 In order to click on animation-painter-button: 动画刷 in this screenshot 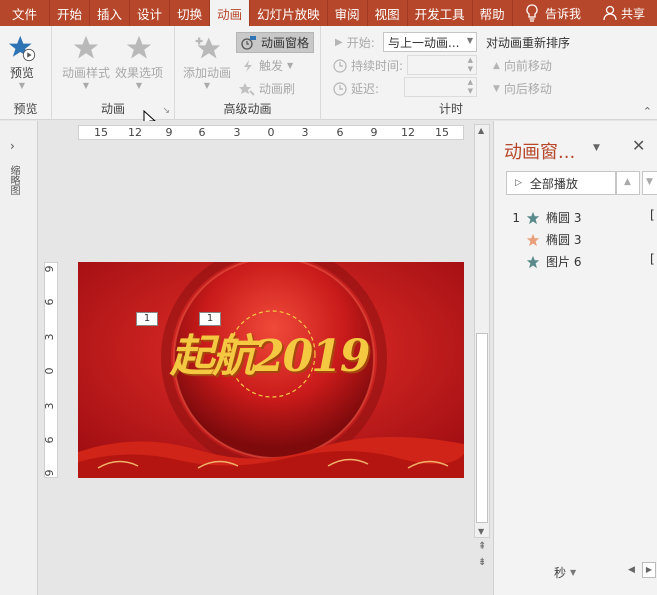, I will do `click(267, 88)`.